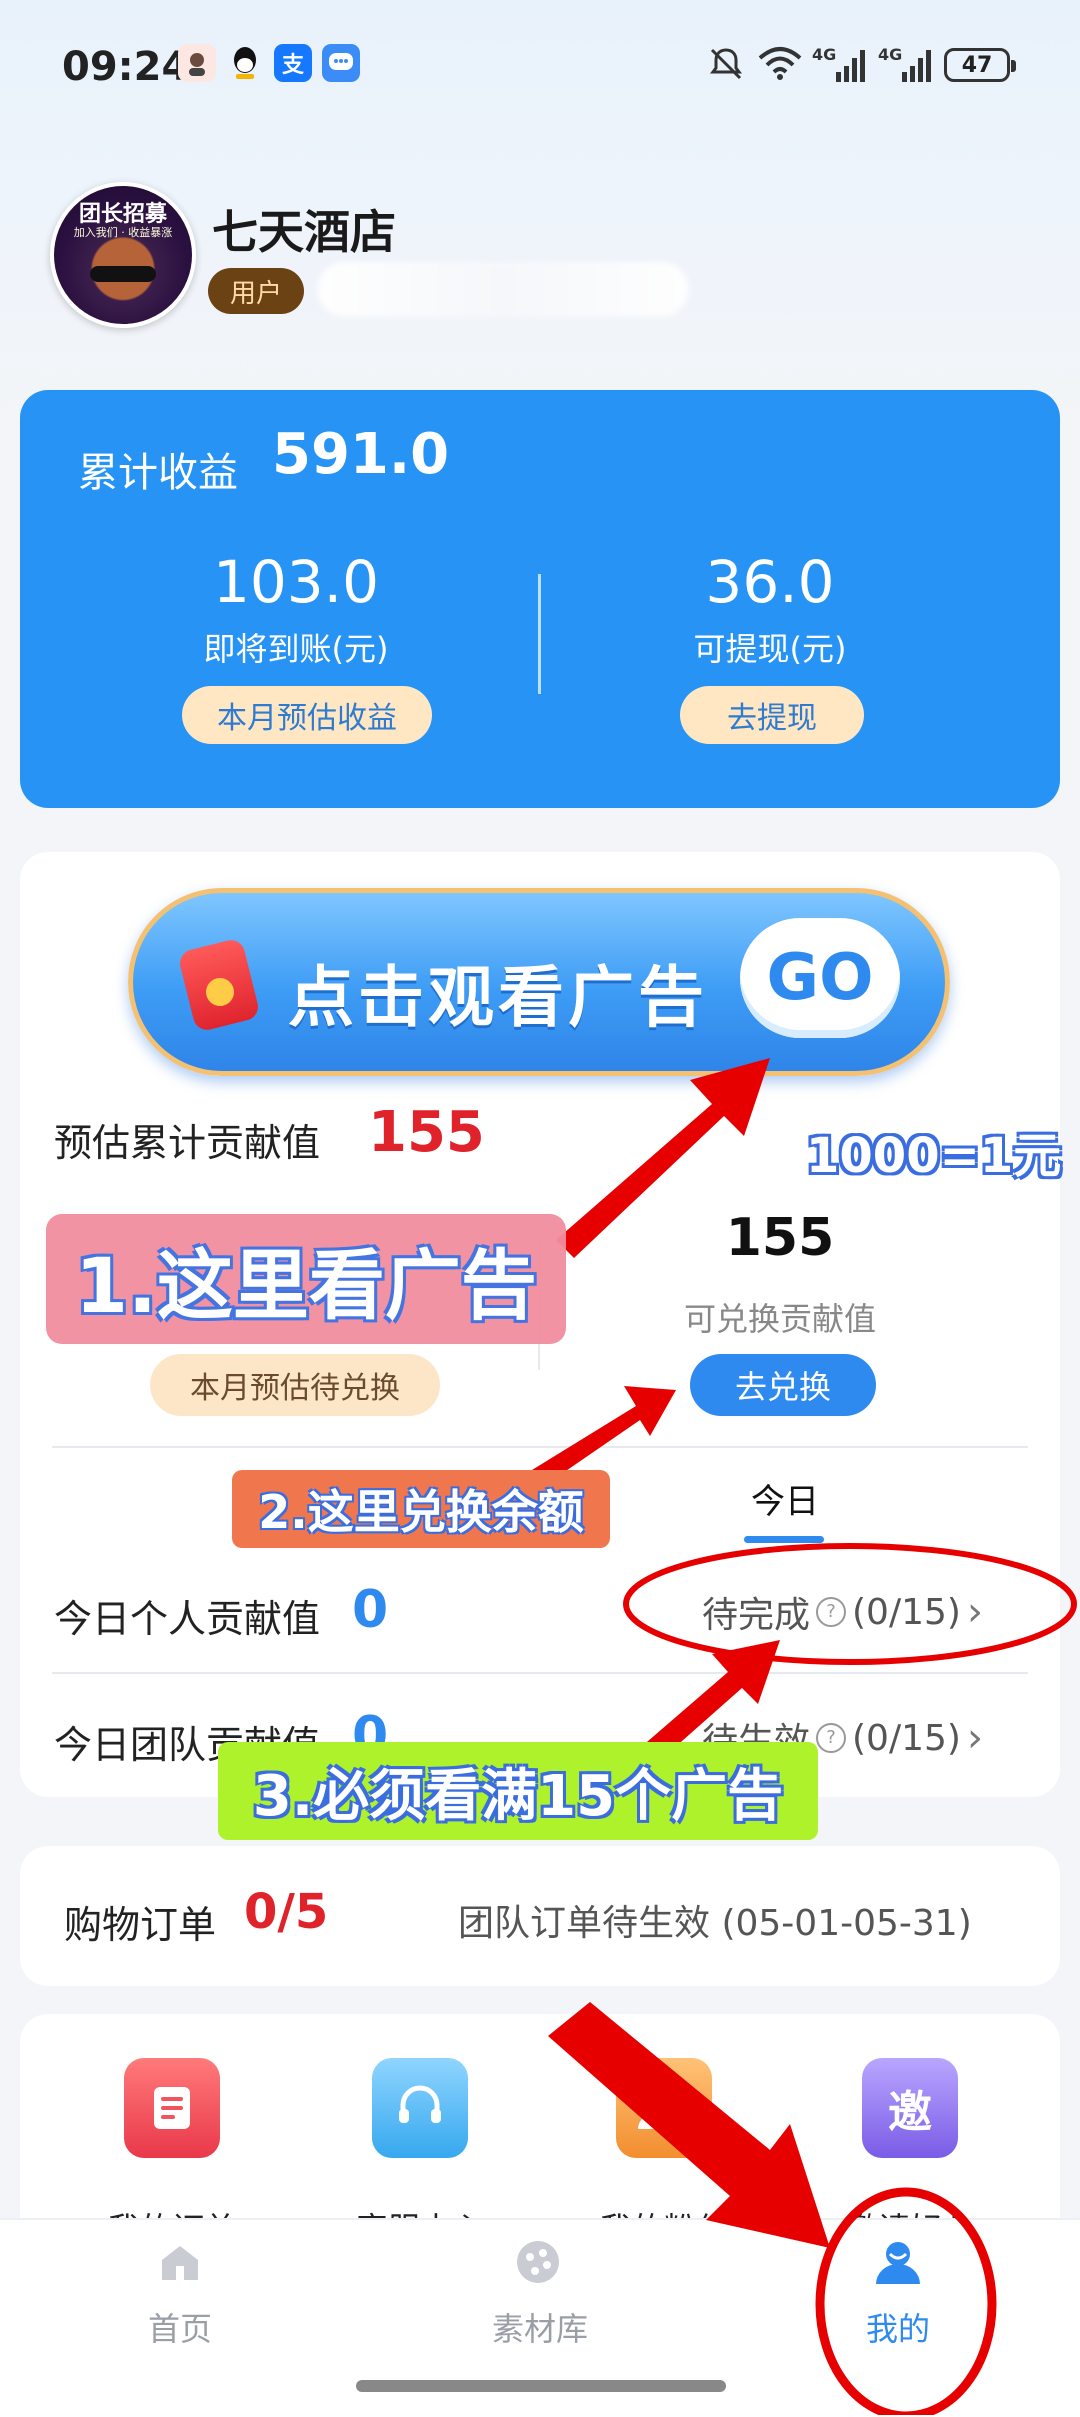  I want to click on annotation-step-2: 2.这里兑换余额, so click(421, 1509).